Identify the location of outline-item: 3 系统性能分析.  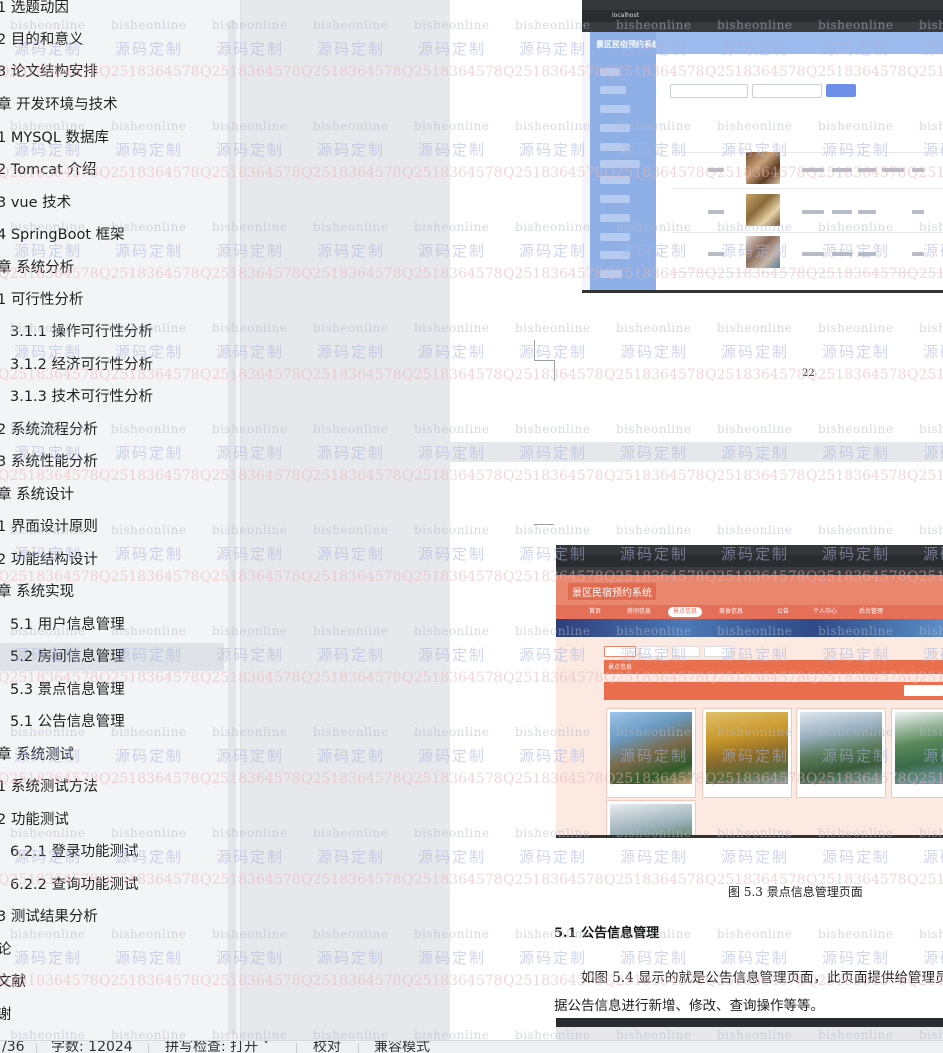
(49, 462).